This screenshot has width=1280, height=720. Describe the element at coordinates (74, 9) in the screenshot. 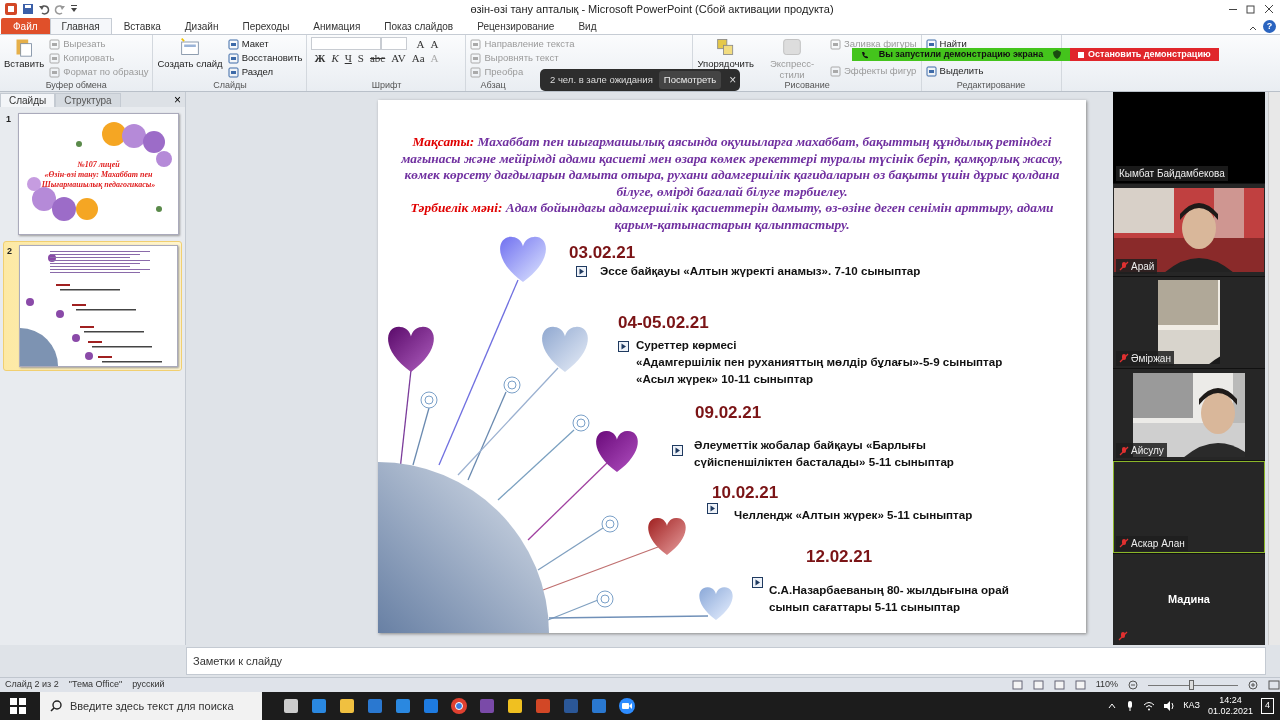

I see `customize-icon` at that location.